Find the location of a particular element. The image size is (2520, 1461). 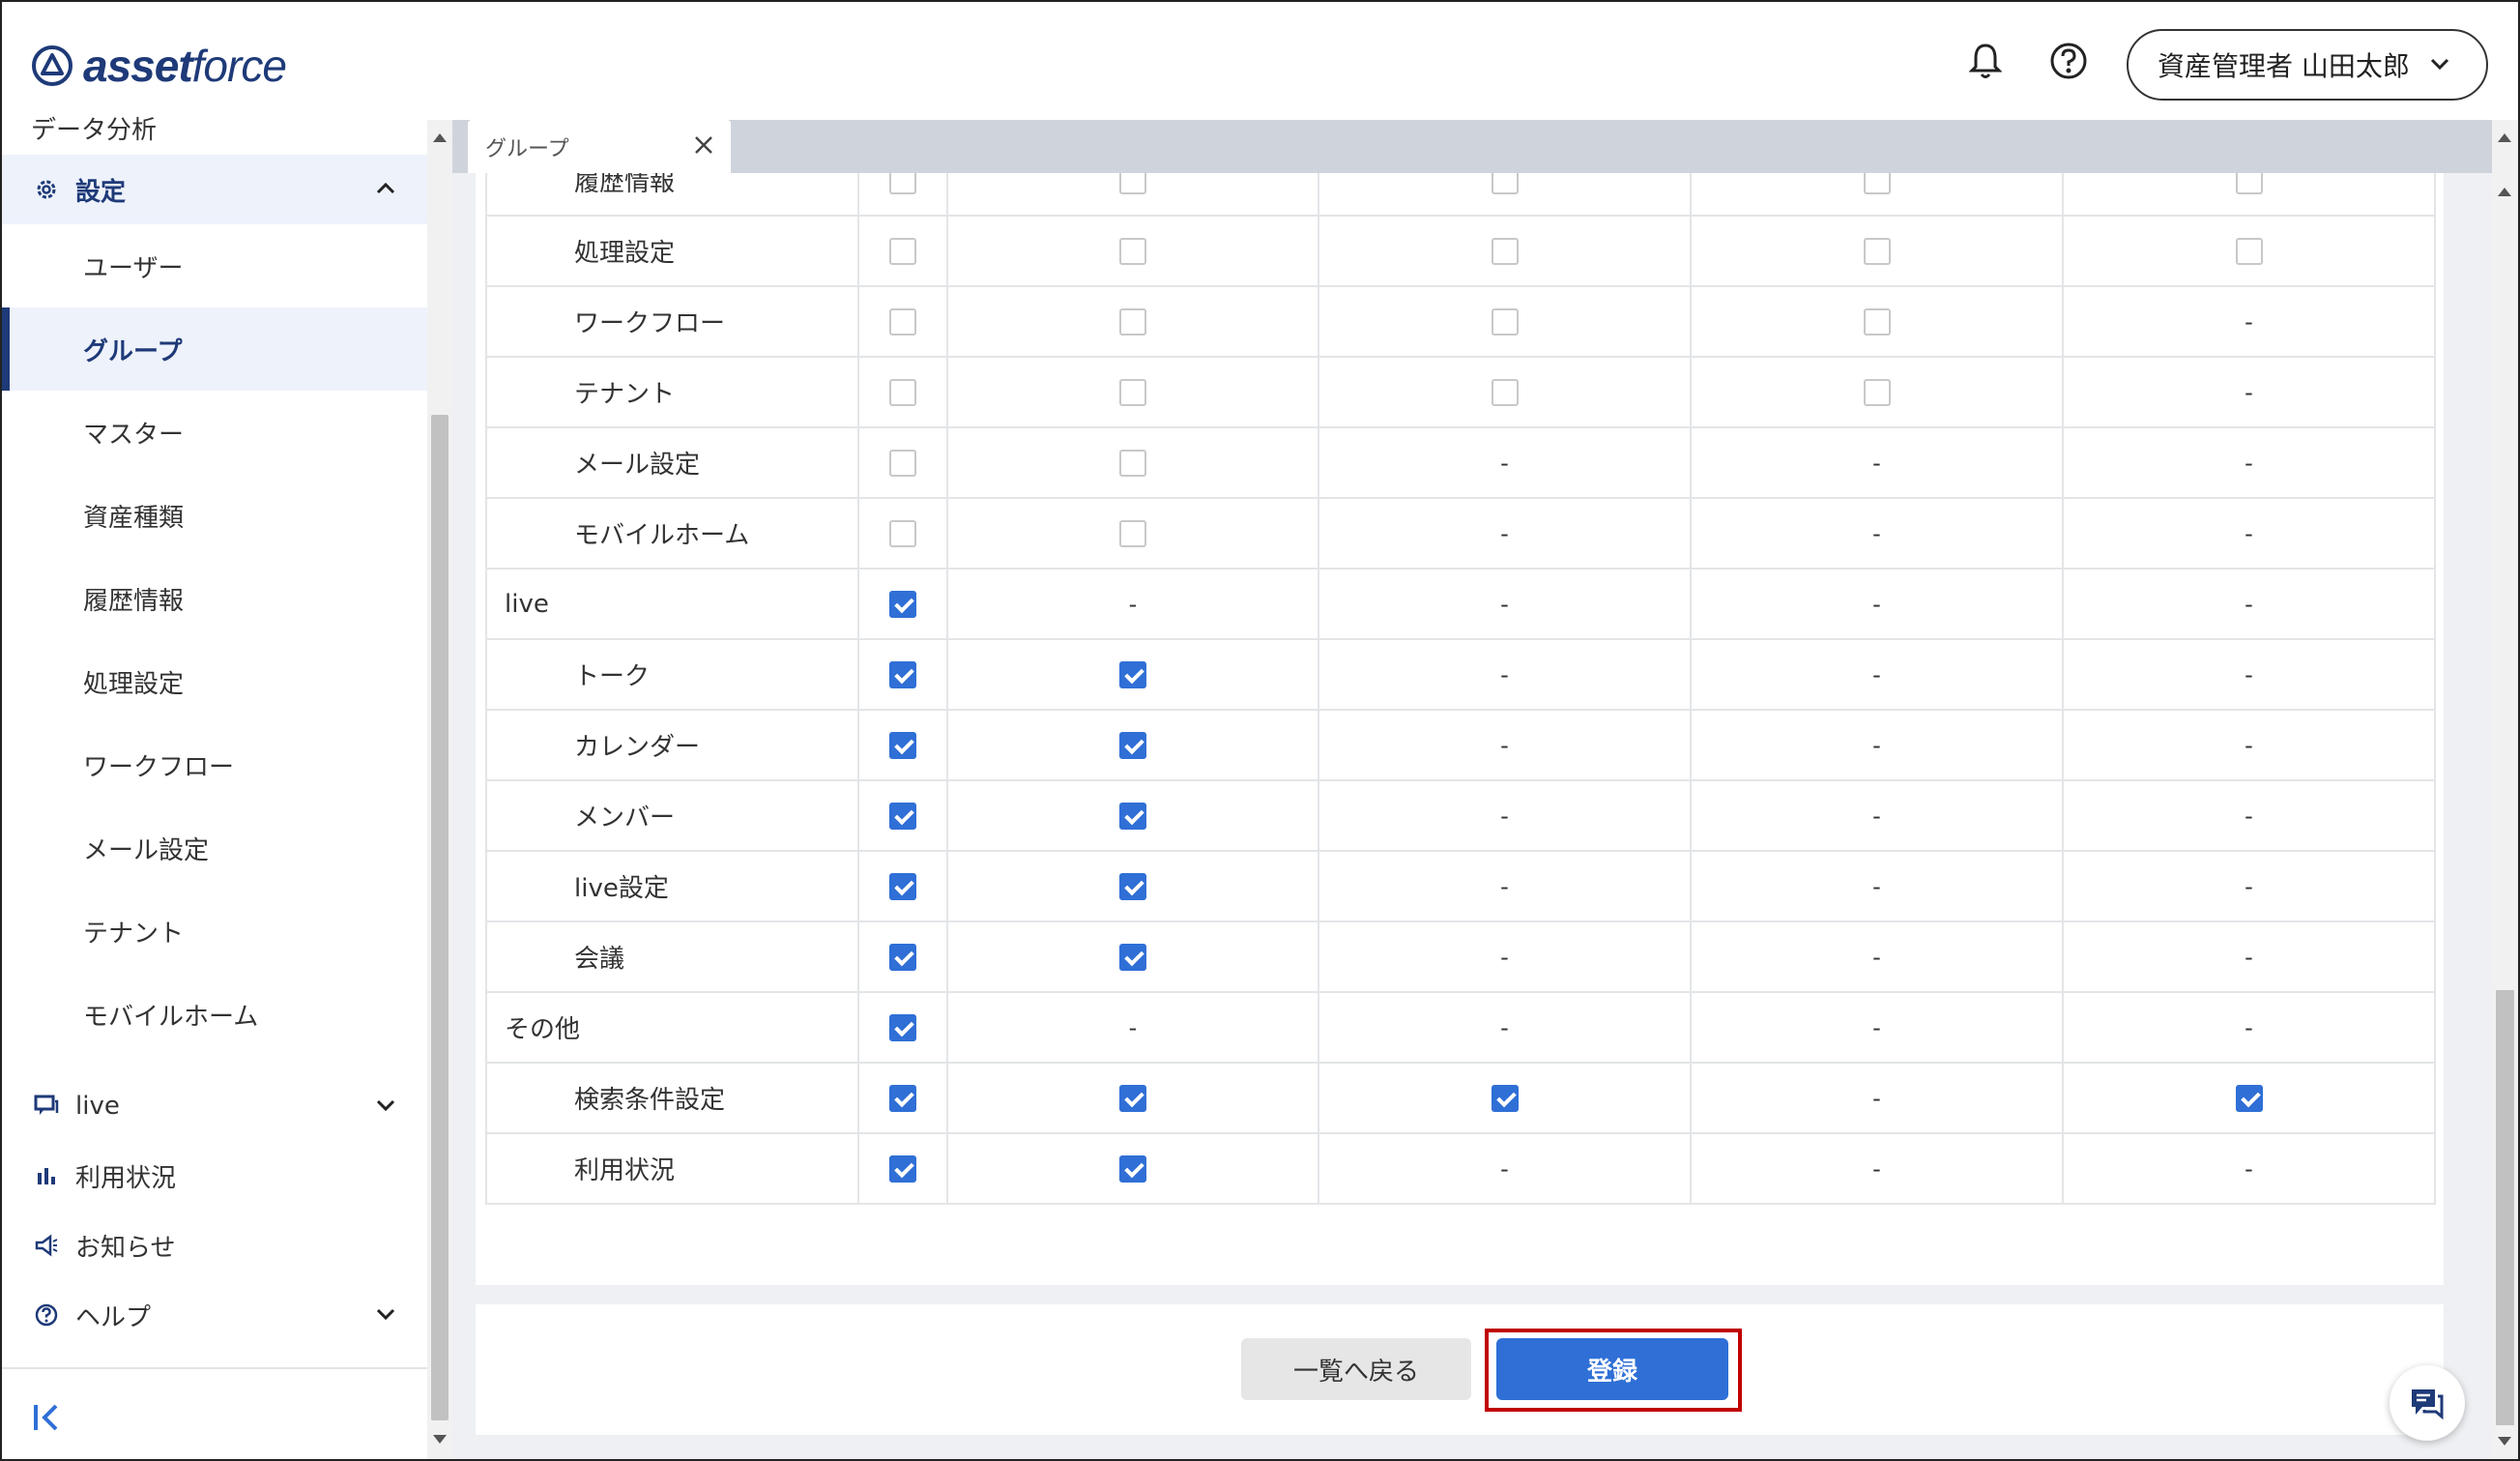

row-label: トーク is located at coordinates (672, 674).